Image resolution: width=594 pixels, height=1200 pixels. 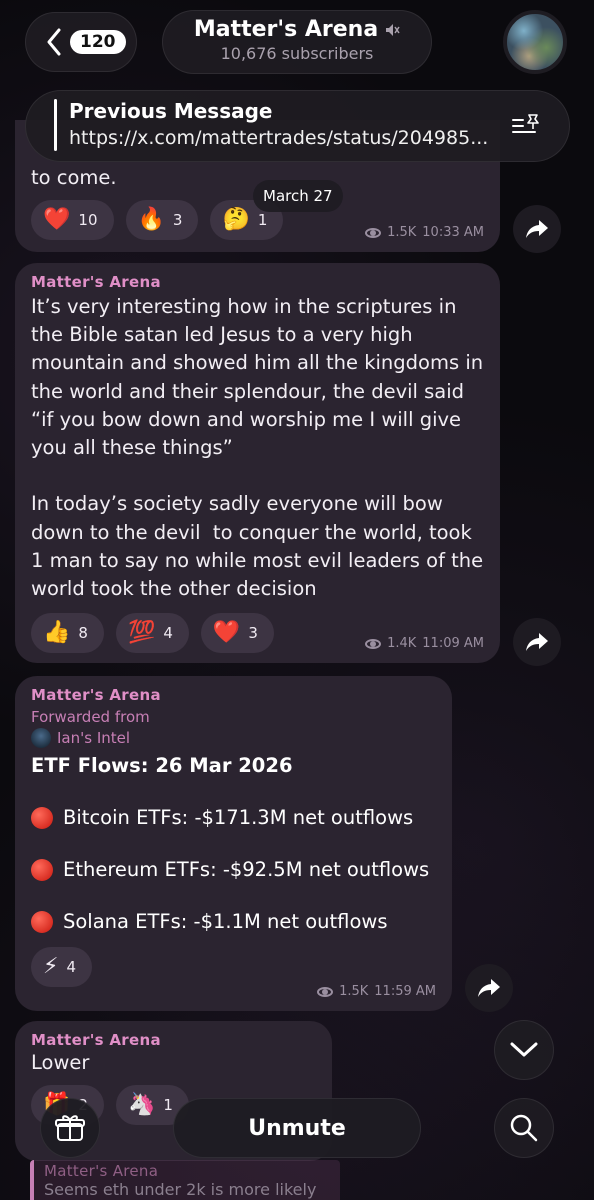 I want to click on search-icon, so click(x=524, y=1128).